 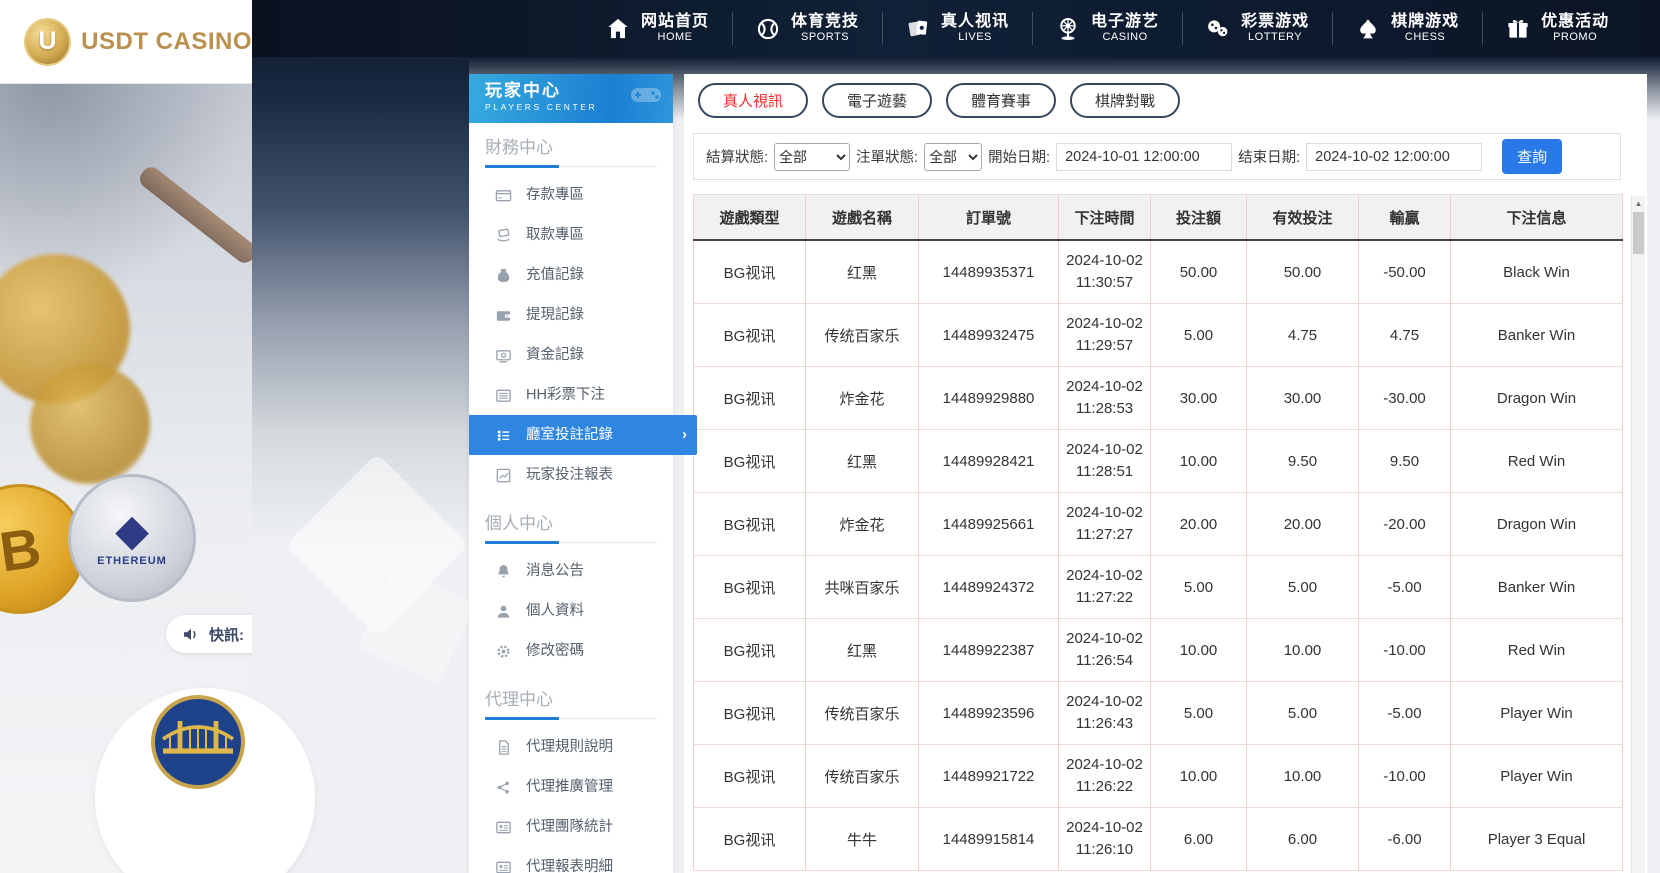 I want to click on sidebar-item-funds-record: 資金記錄, so click(x=571, y=355).